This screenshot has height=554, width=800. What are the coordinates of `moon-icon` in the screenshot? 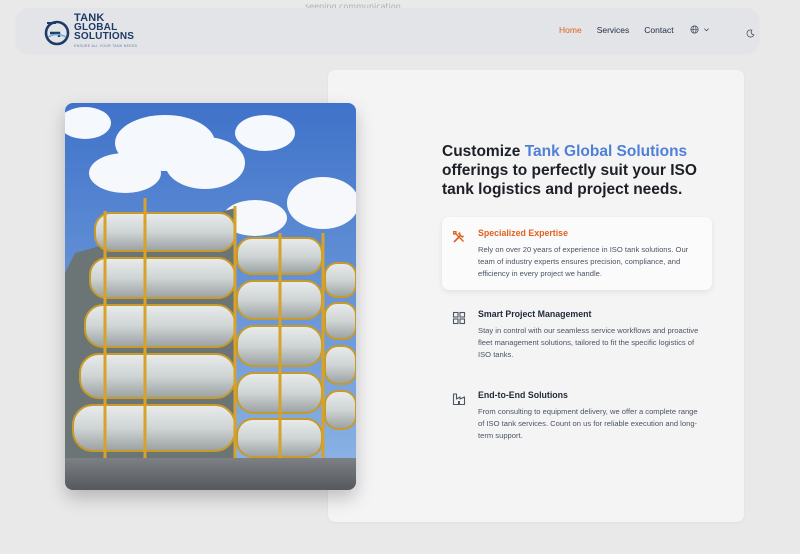 It's located at (750, 33).